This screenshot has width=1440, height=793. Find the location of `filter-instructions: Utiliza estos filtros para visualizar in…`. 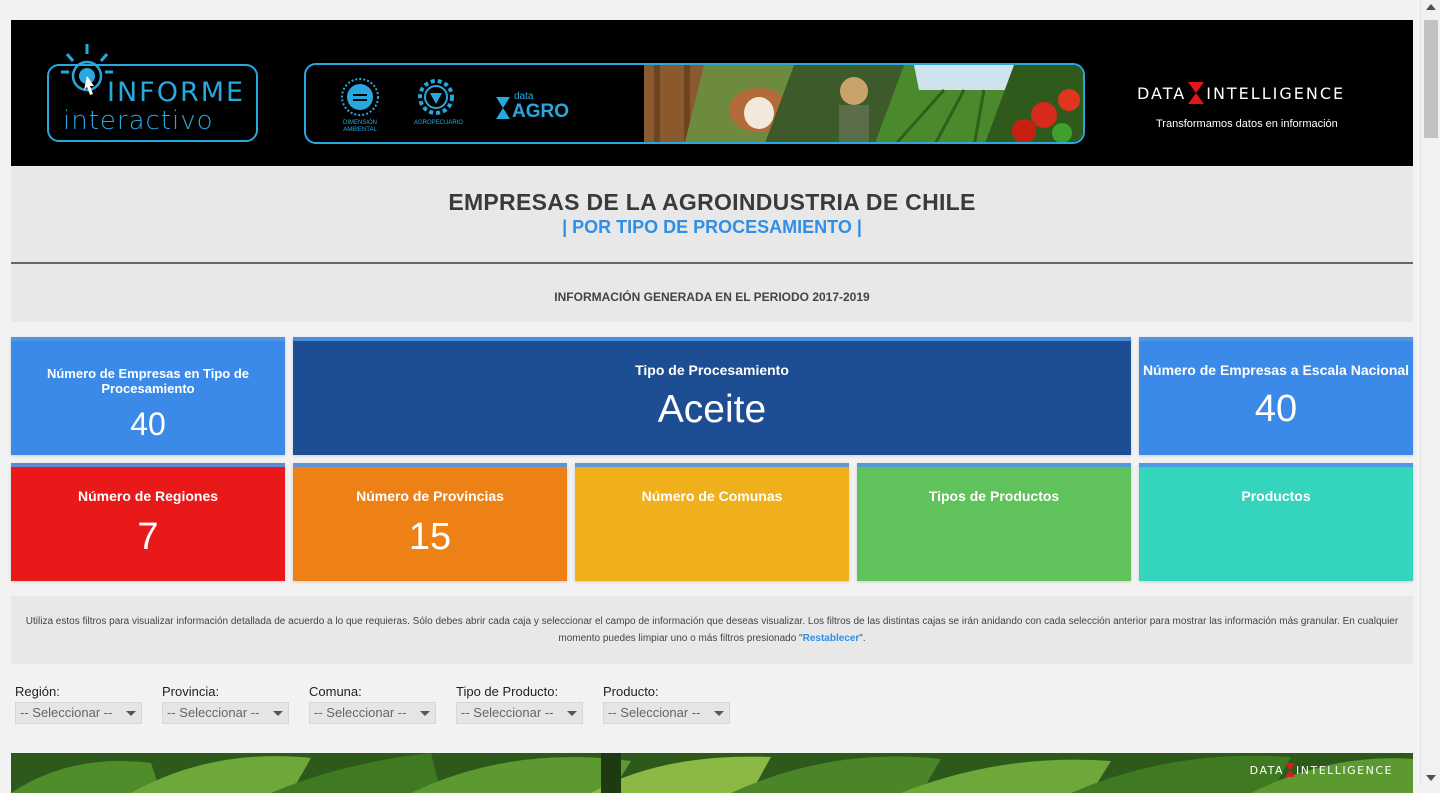

filter-instructions: Utiliza estos filtros para visualizar in… is located at coordinates (712, 630).